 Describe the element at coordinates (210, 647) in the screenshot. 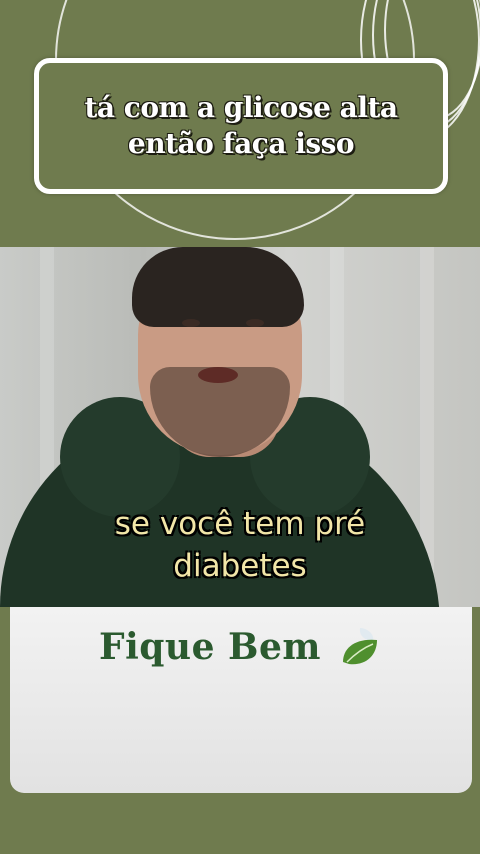

I see `brand-name: Fique Bem` at that location.